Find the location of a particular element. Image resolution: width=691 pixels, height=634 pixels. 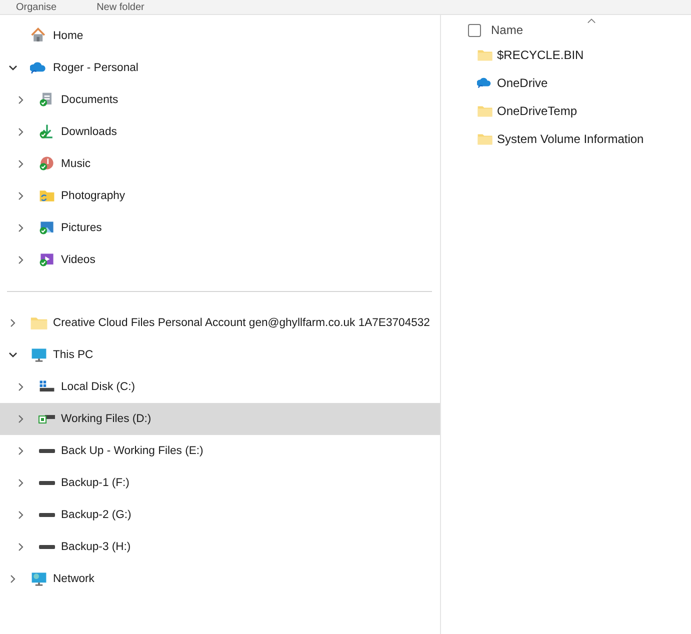

tree-item: Back Up - Working Files (E:) is located at coordinates (220, 451).